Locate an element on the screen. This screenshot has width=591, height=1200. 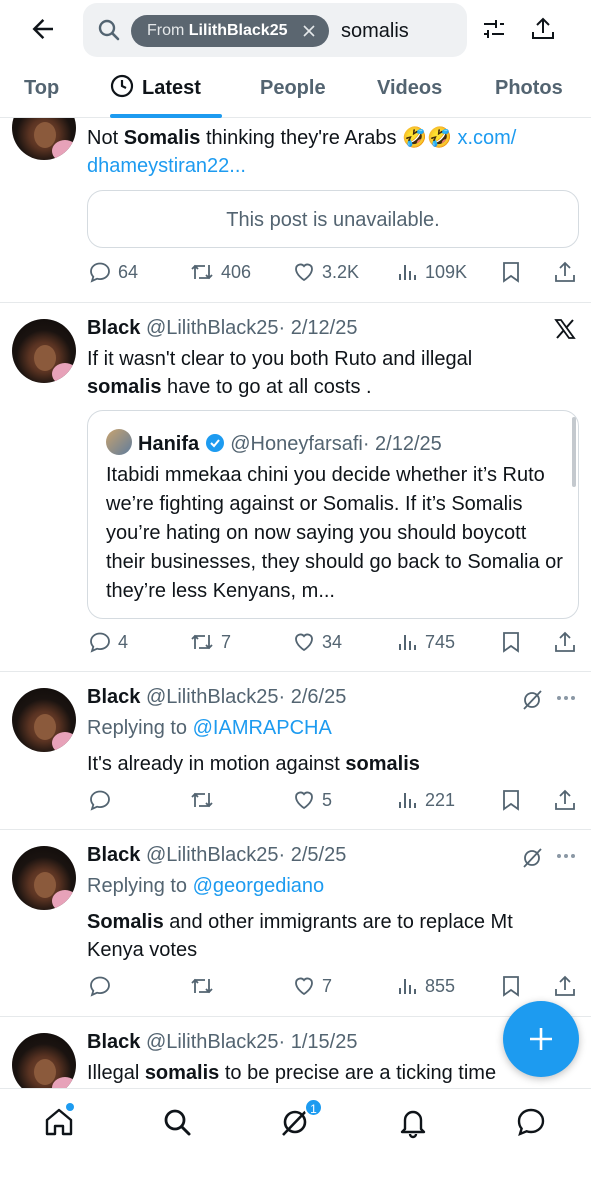
tweet-actions: 4 7 34 745 is located at coordinates (295, 642).